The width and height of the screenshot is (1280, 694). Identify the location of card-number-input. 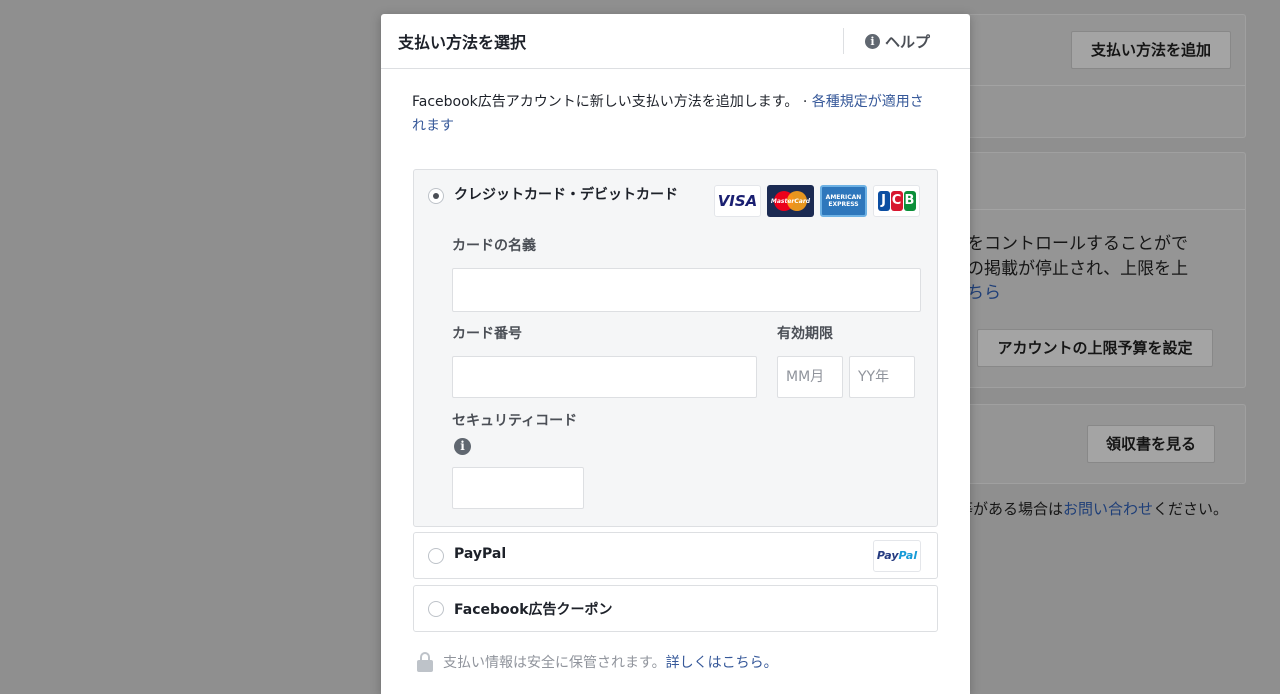
(604, 377).